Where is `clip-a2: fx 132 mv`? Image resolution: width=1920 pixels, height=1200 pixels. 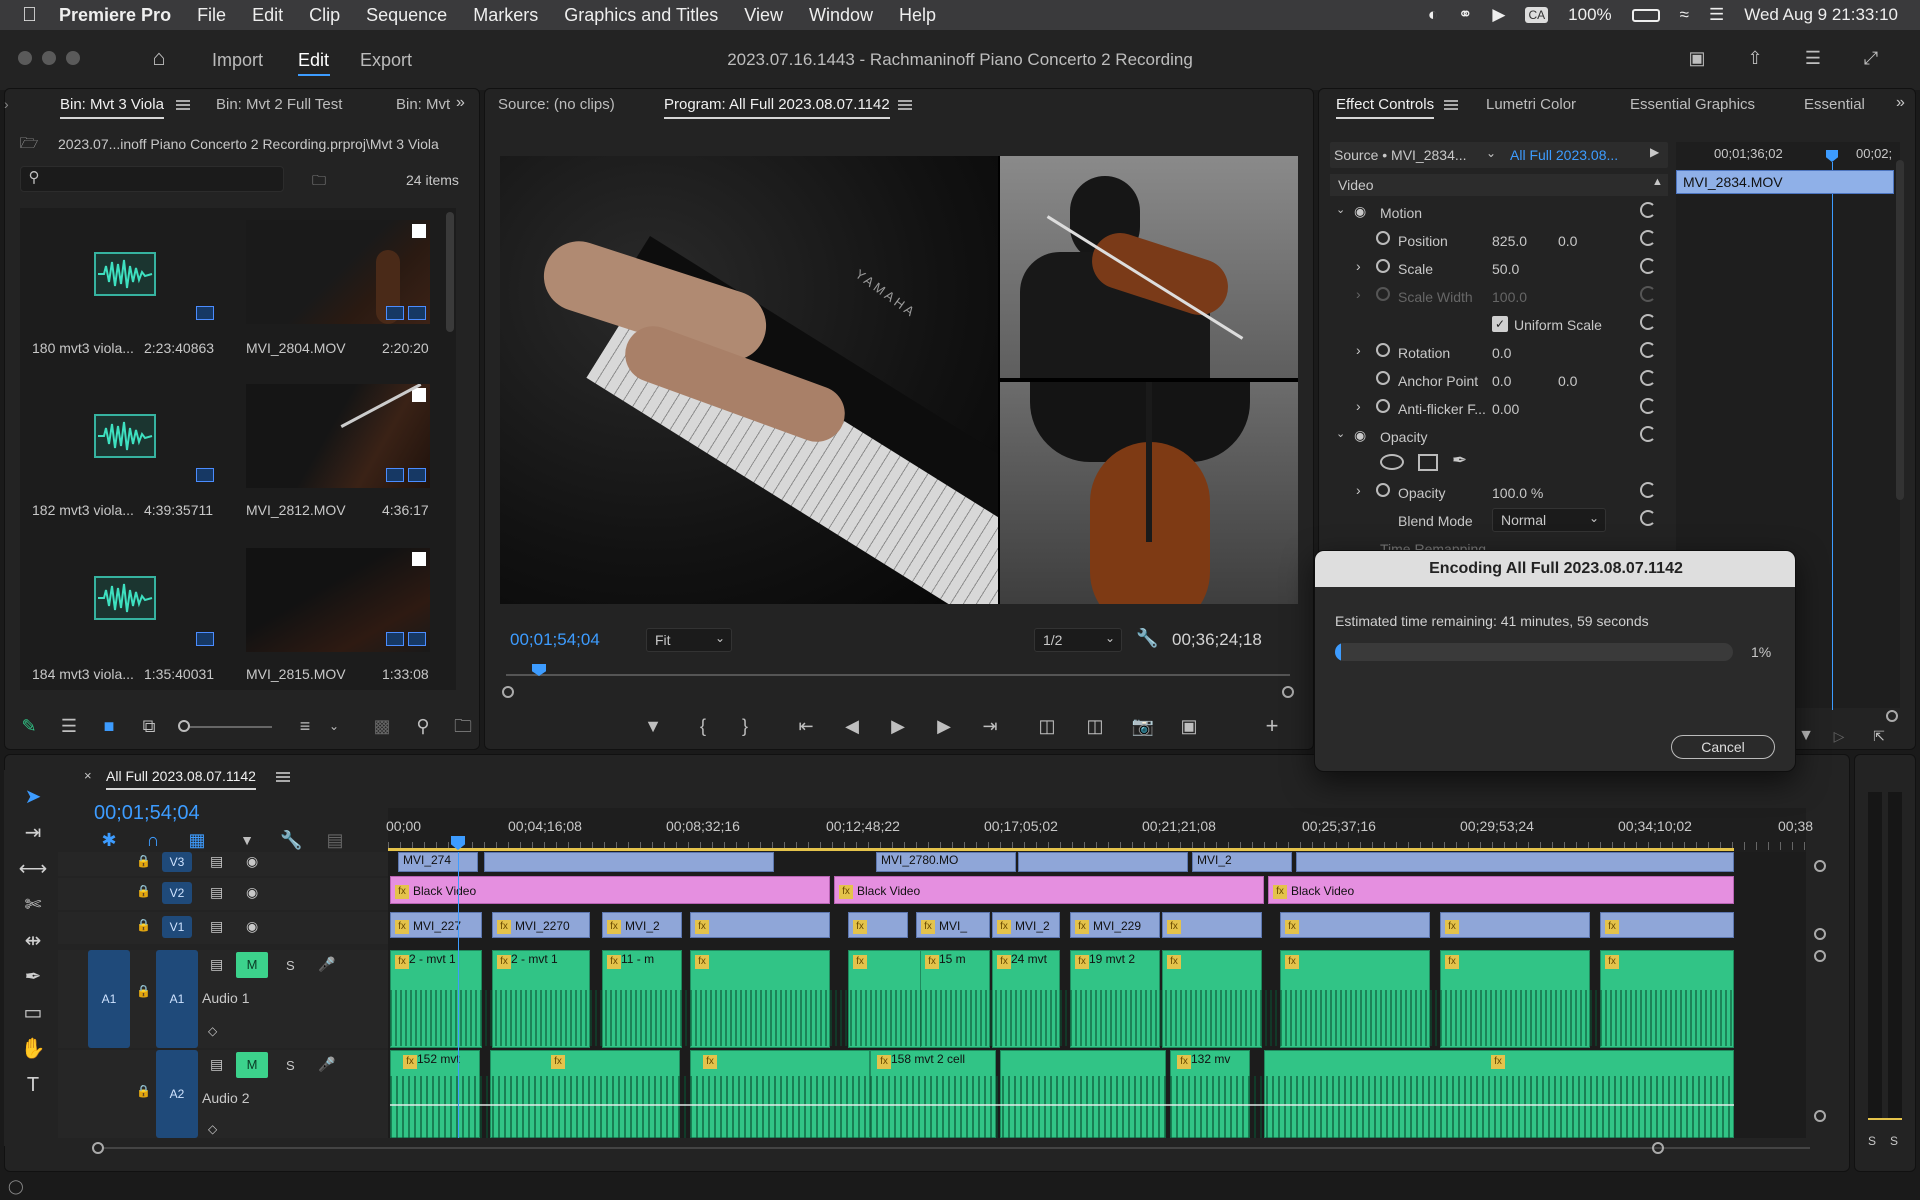 clip-a2: fx 132 mv is located at coordinates (1210, 1094).